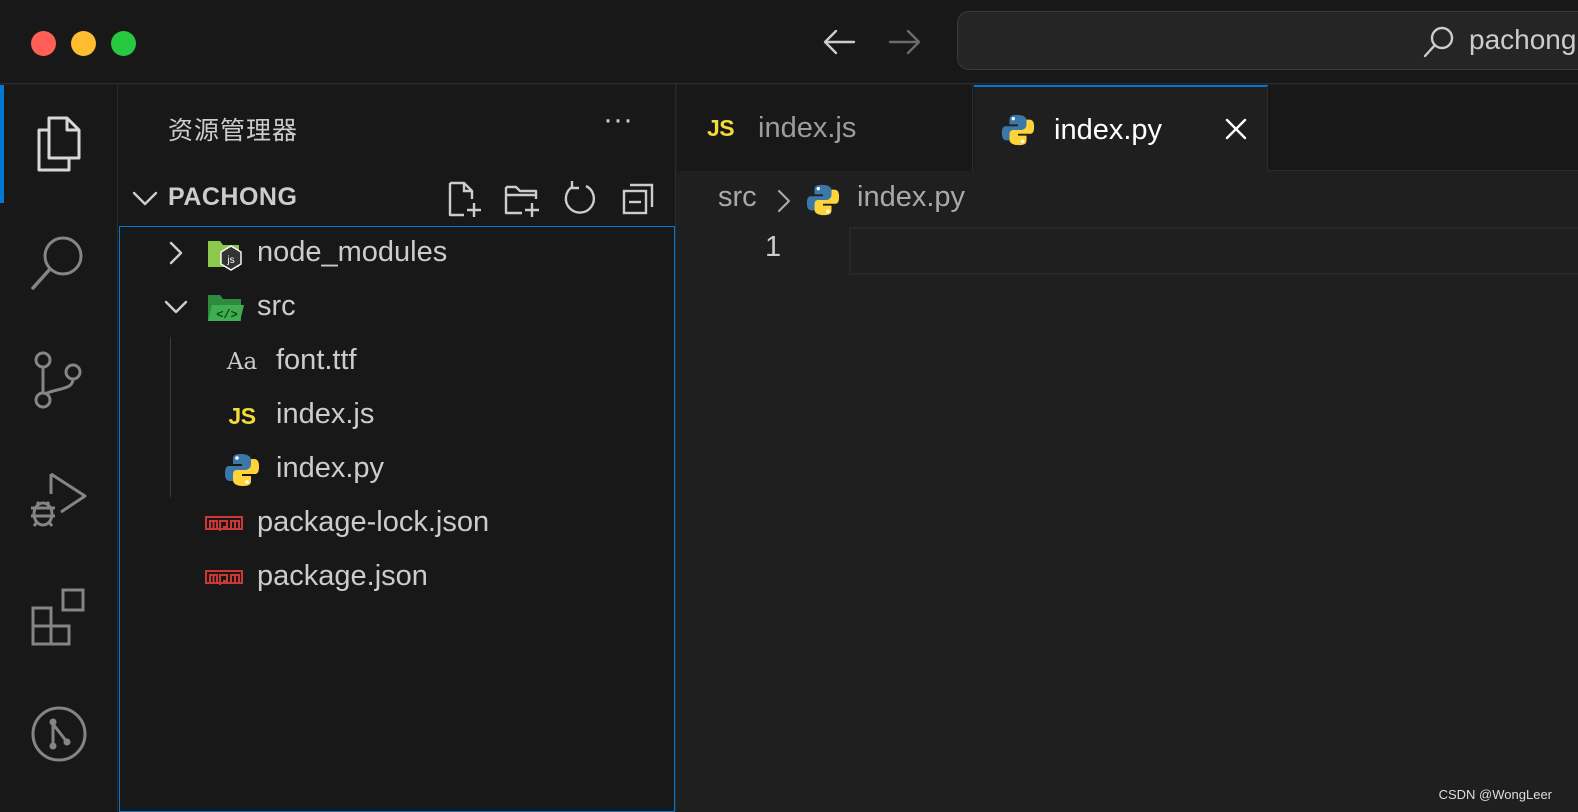 Image resolution: width=1578 pixels, height=812 pixels. What do you see at coordinates (342, 576) in the screenshot?
I see `tree-item-label: package.json` at bounding box center [342, 576].